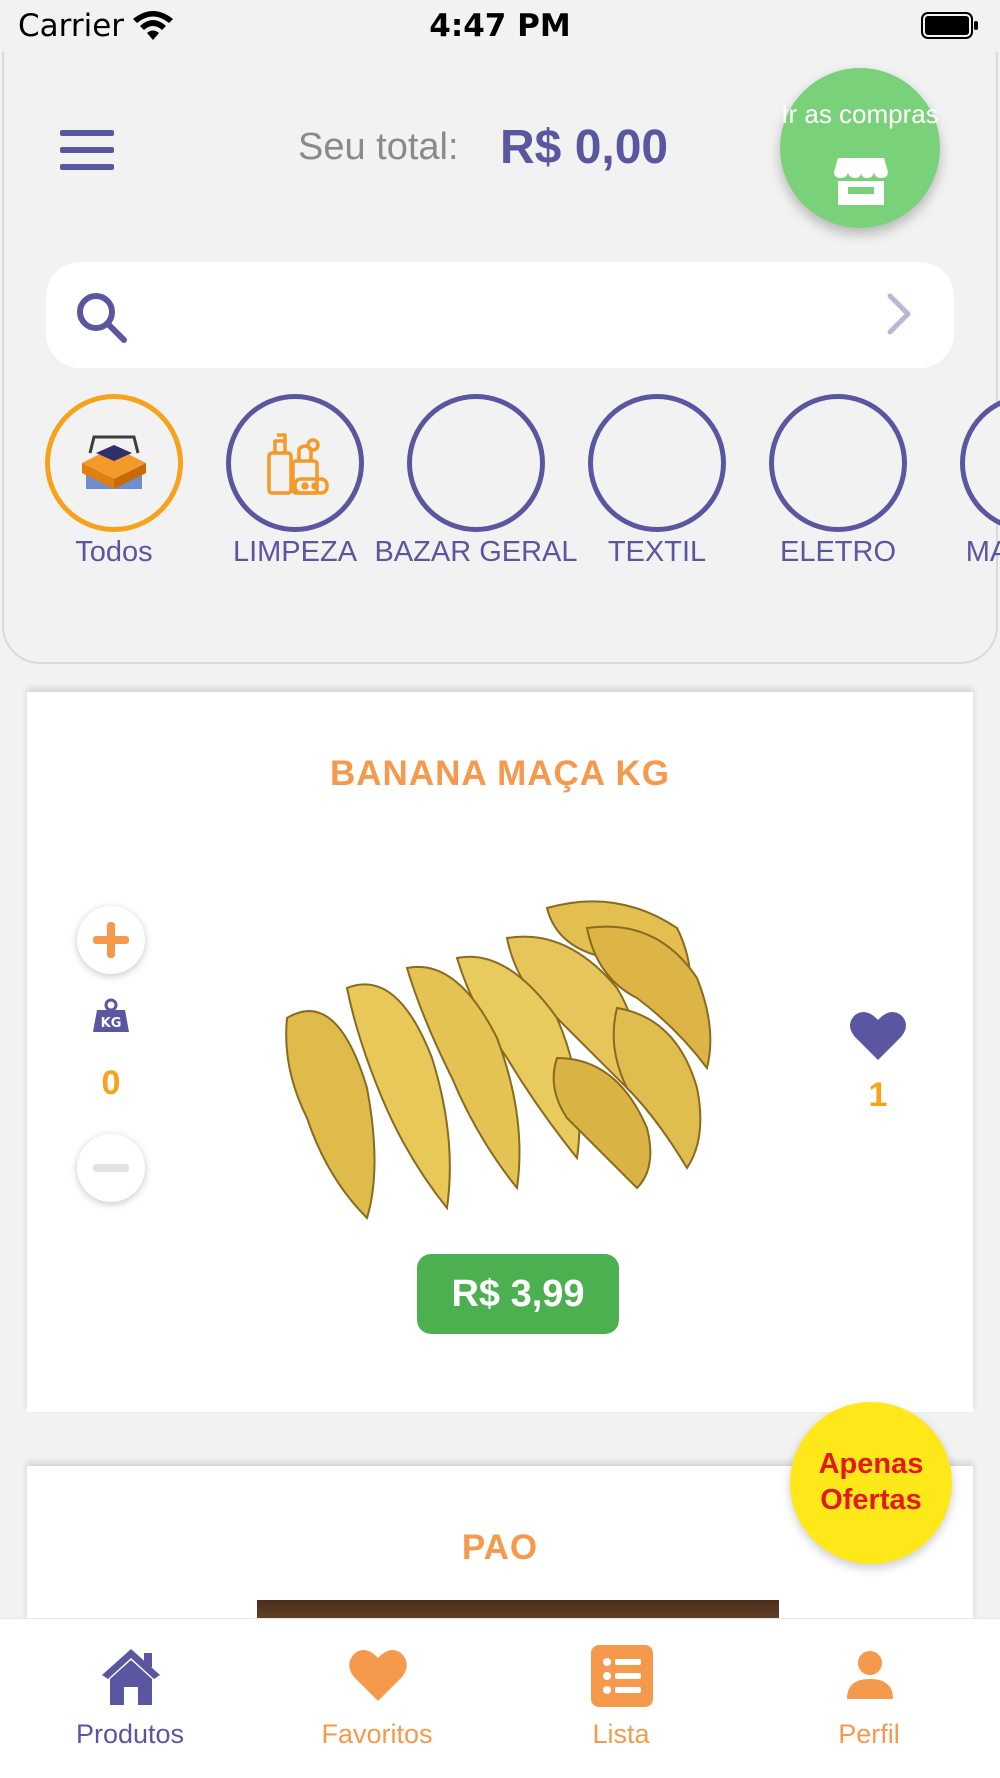 The width and height of the screenshot is (1000, 1778). I want to click on clock: 4:47 PM, so click(500, 26).